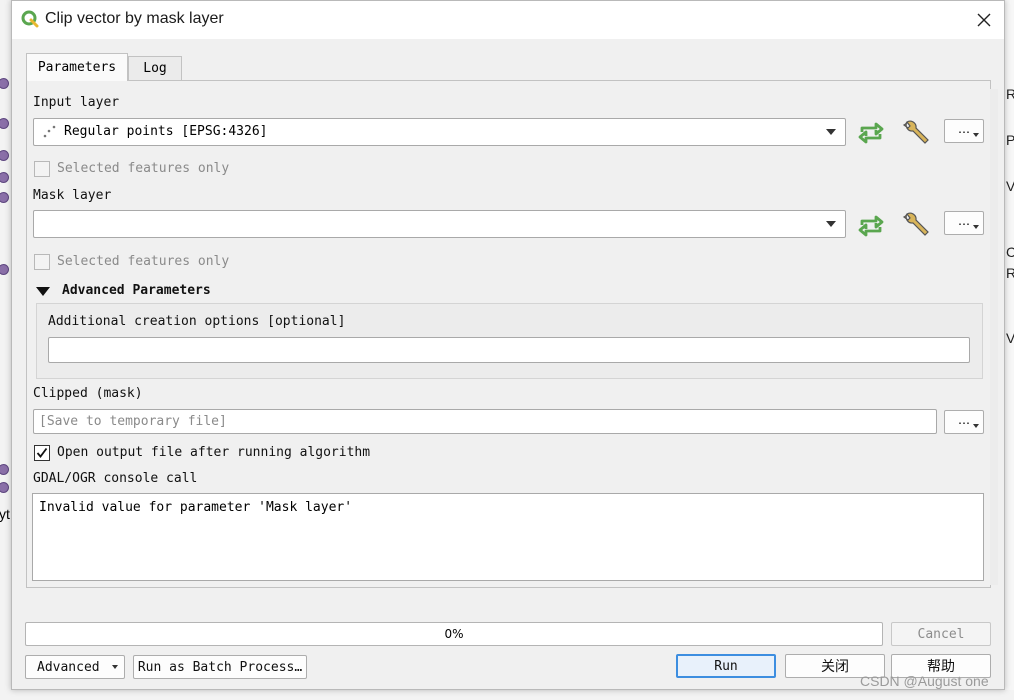  What do you see at coordinates (508, 20) in the screenshot?
I see `title-bar: Clip vector by mask layer` at bounding box center [508, 20].